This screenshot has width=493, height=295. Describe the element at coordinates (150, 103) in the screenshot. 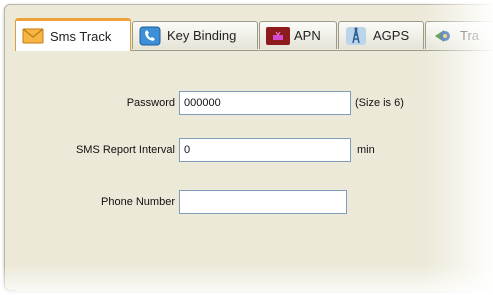

I see `password-label: Password` at that location.